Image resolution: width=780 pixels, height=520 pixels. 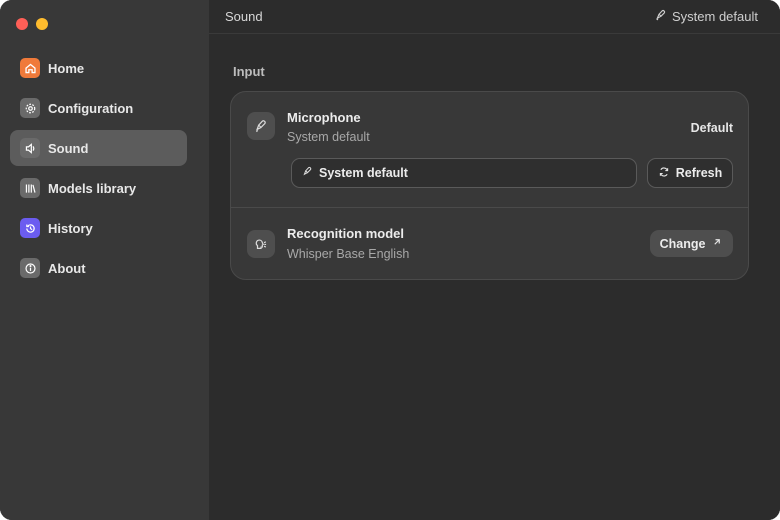 I want to click on microphone-select-value: System default, so click(x=363, y=173).